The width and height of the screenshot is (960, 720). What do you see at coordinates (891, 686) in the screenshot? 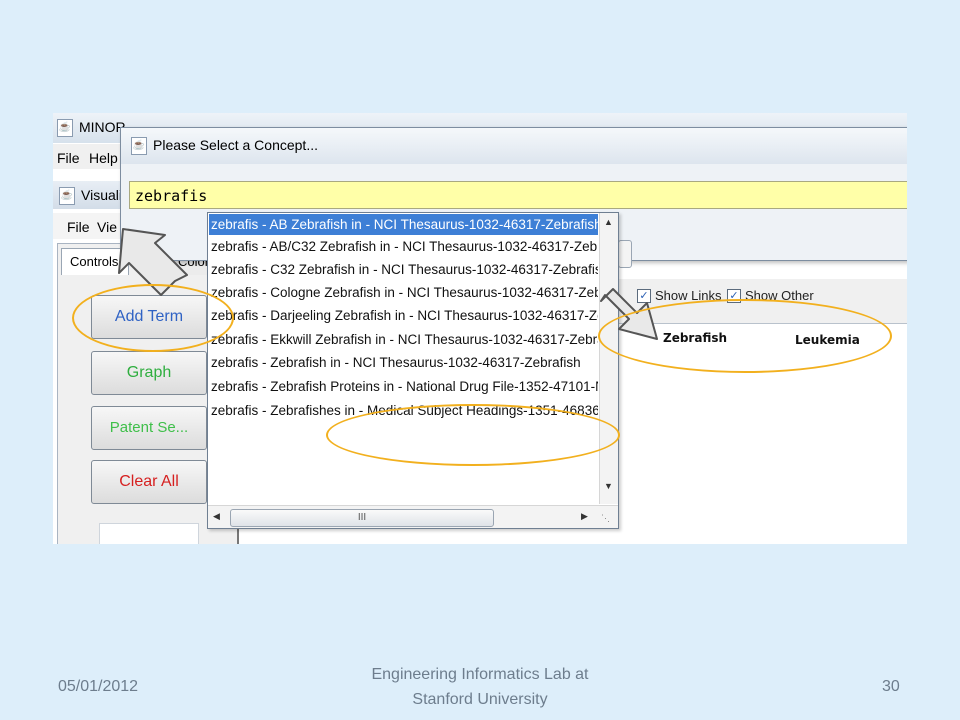
I see `footer-page-number: 30` at bounding box center [891, 686].